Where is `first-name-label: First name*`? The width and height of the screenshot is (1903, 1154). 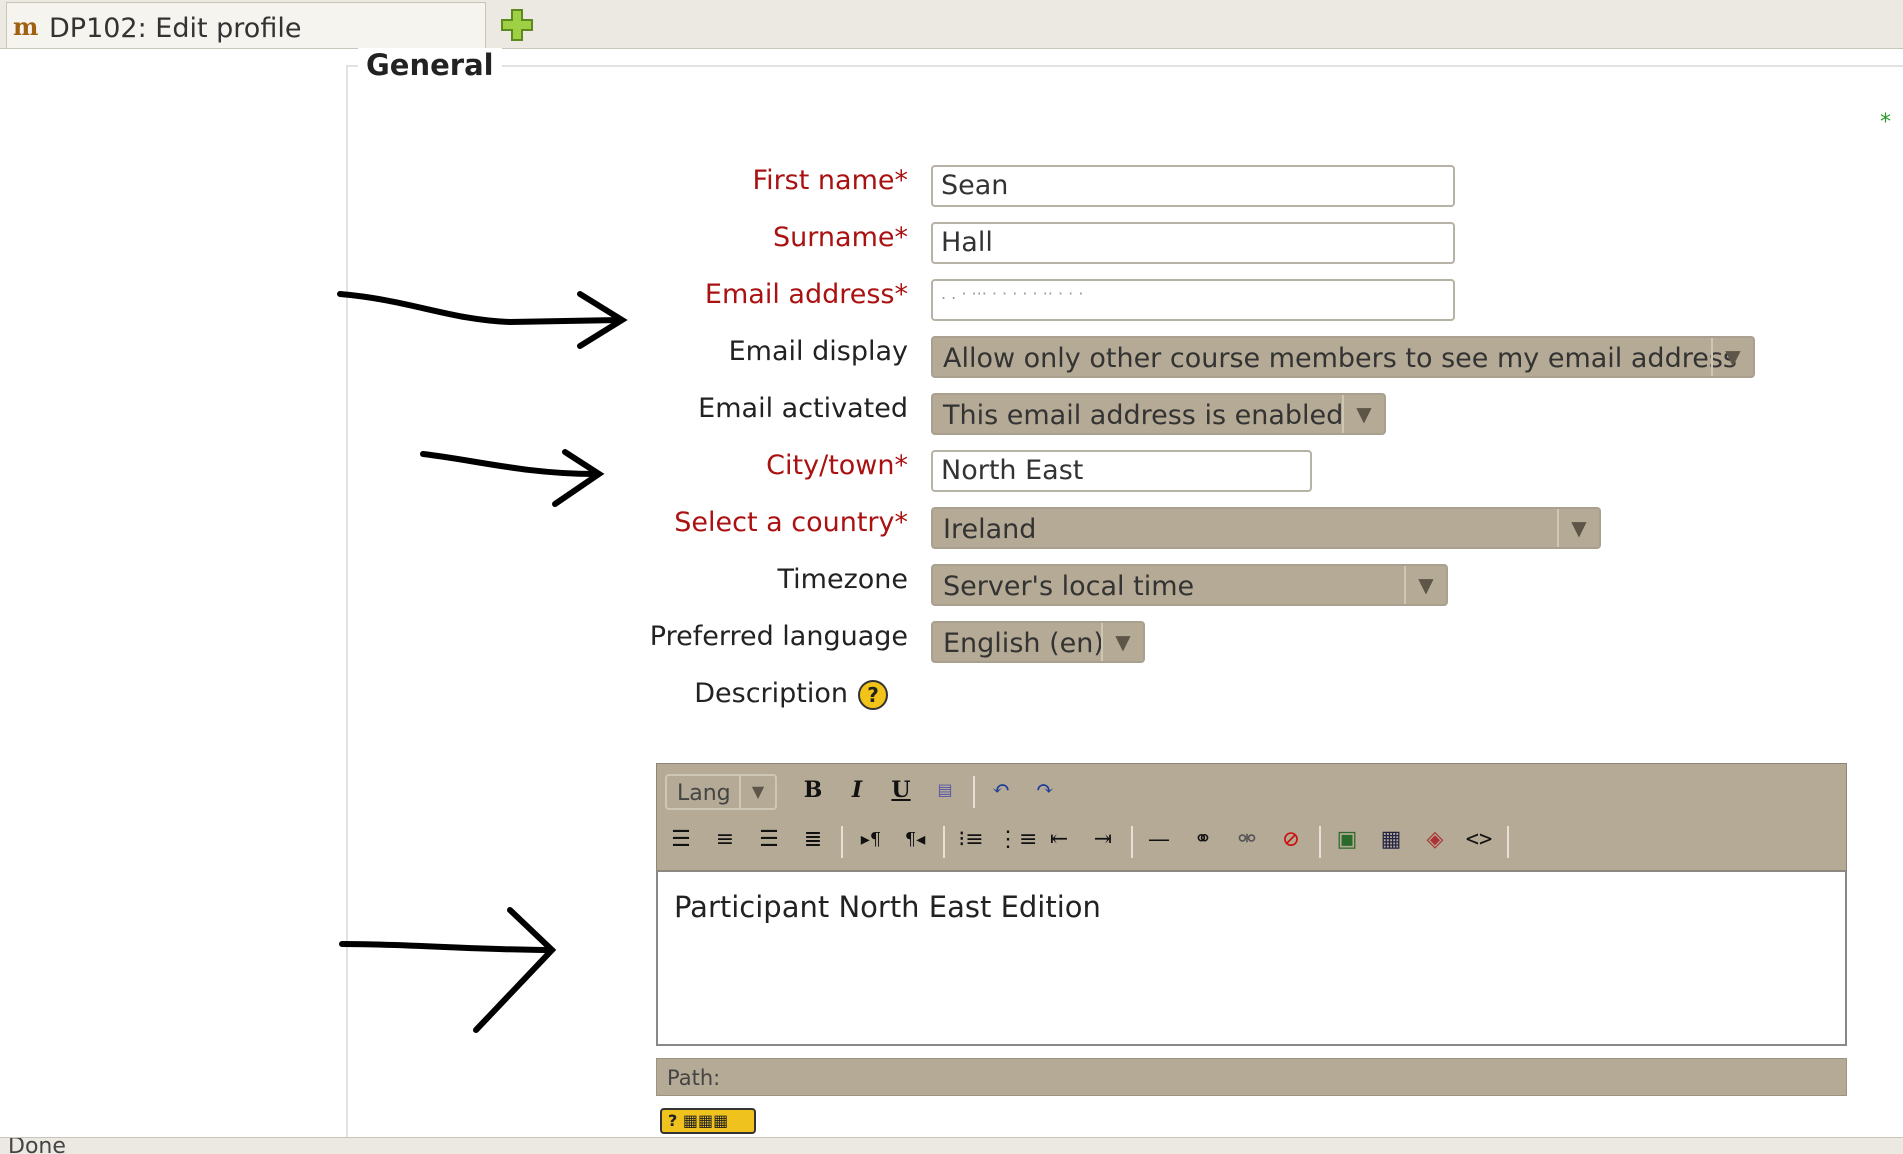
first-name-label: First name* is located at coordinates (830, 180).